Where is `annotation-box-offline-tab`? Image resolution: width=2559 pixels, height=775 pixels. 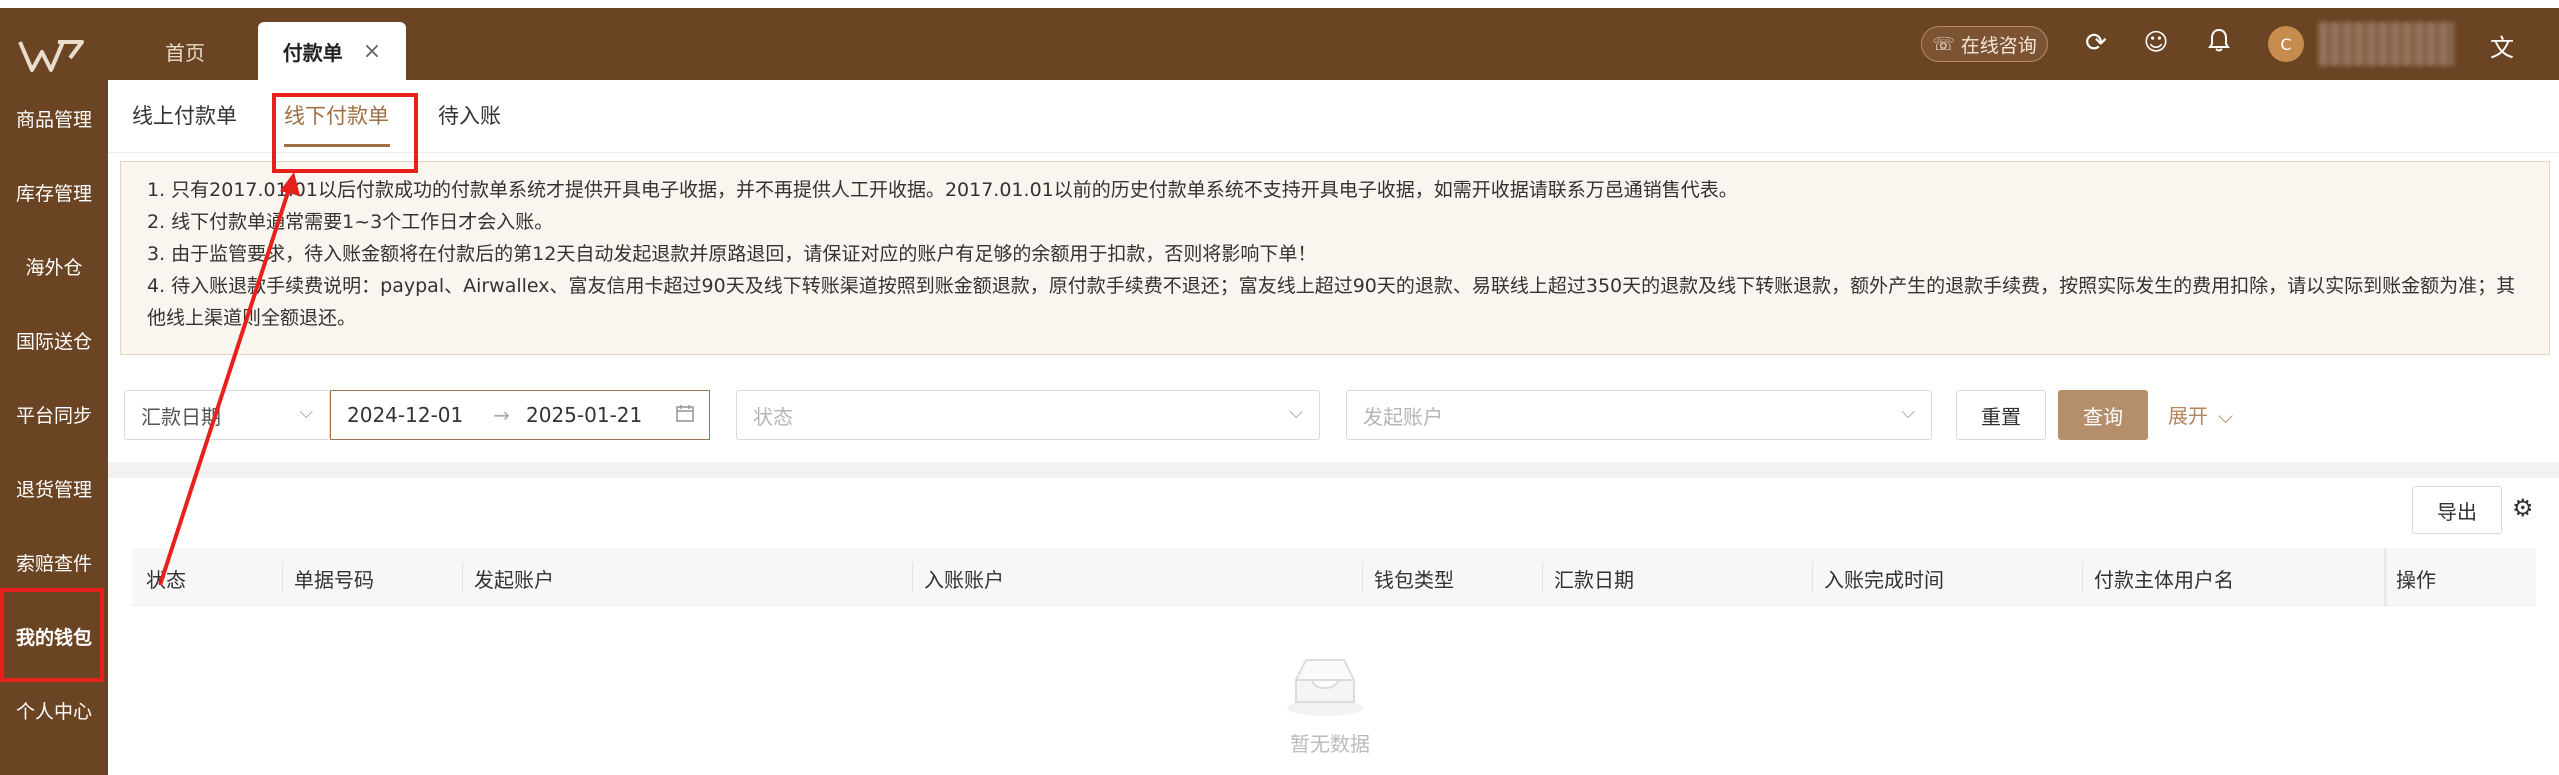 annotation-box-offline-tab is located at coordinates (345, 133).